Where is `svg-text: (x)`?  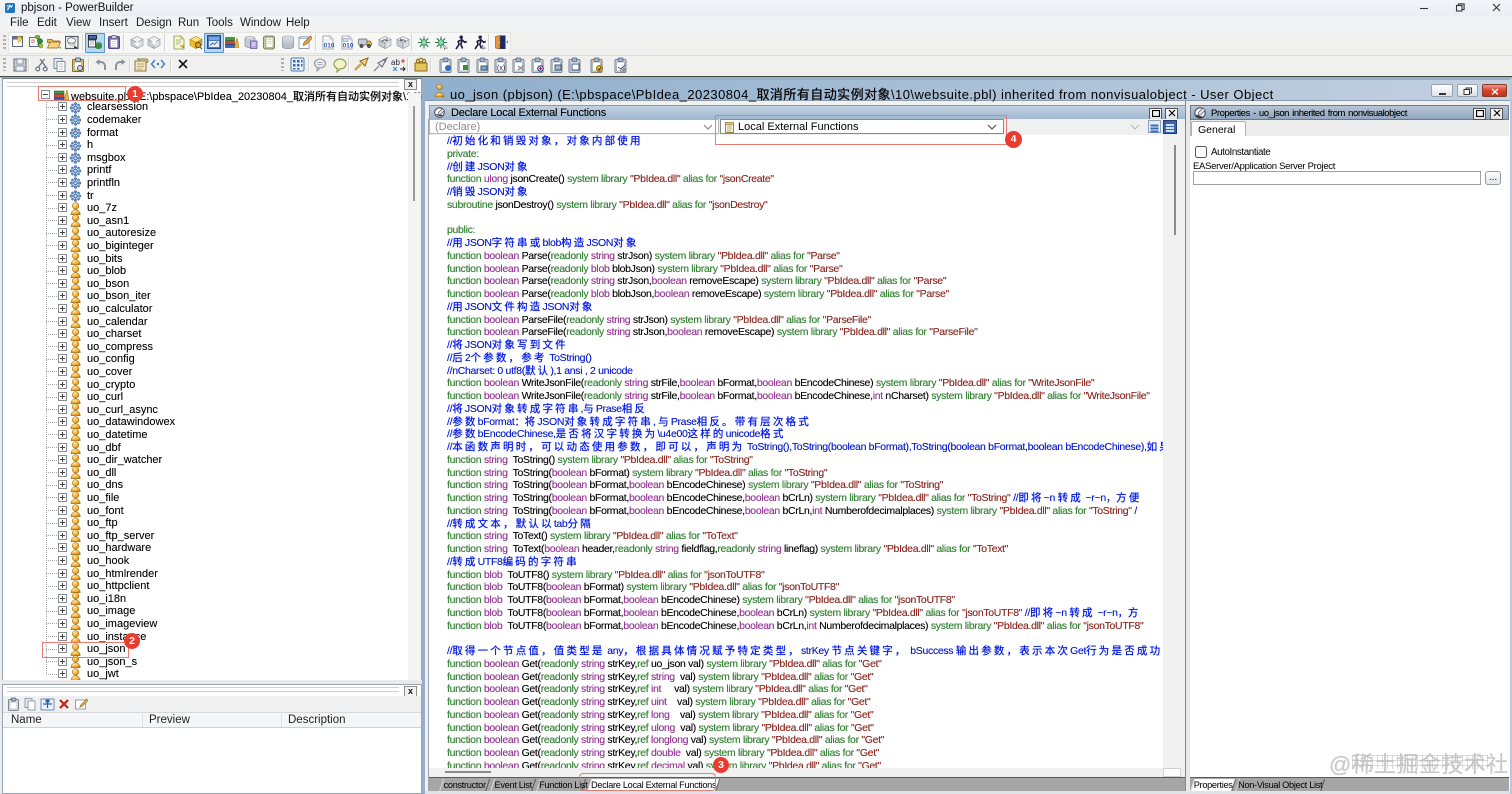
svg-text: (x) is located at coordinates (501, 68).